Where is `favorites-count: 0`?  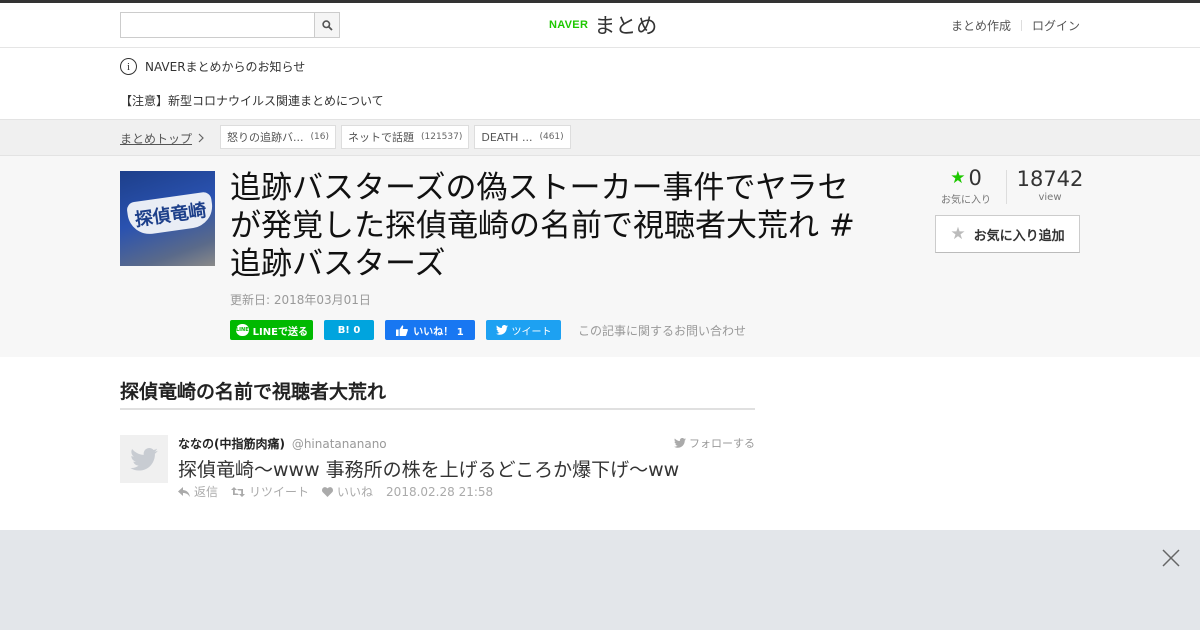 favorites-count: 0 is located at coordinates (975, 178).